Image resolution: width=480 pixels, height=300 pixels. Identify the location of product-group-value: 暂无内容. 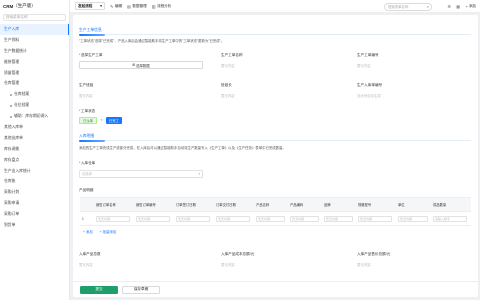
(86, 96).